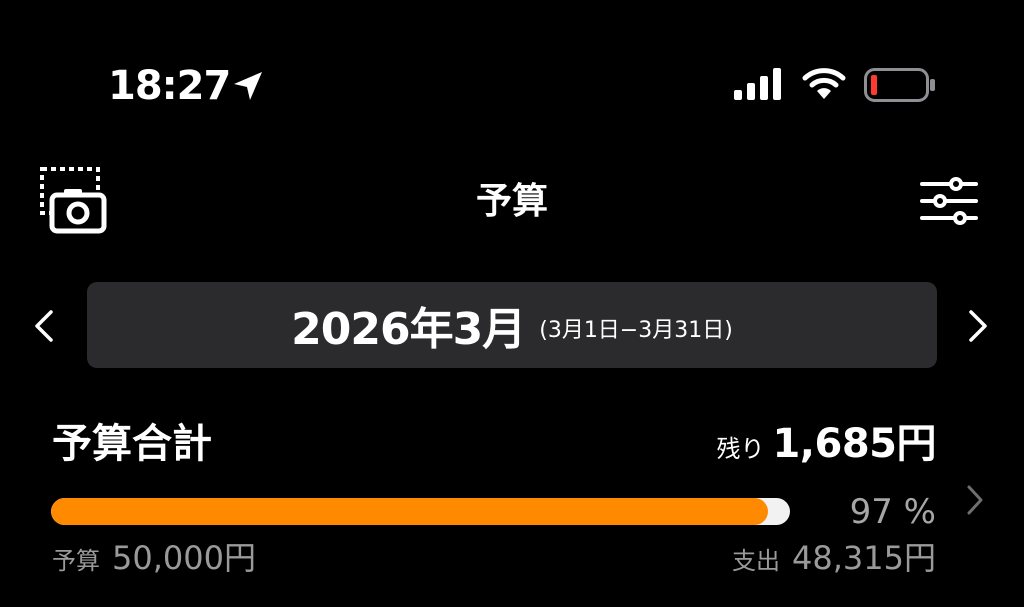 The width and height of the screenshot is (1024, 607). Describe the element at coordinates (409, 511) in the screenshot. I see `budget-progress-fill` at that location.